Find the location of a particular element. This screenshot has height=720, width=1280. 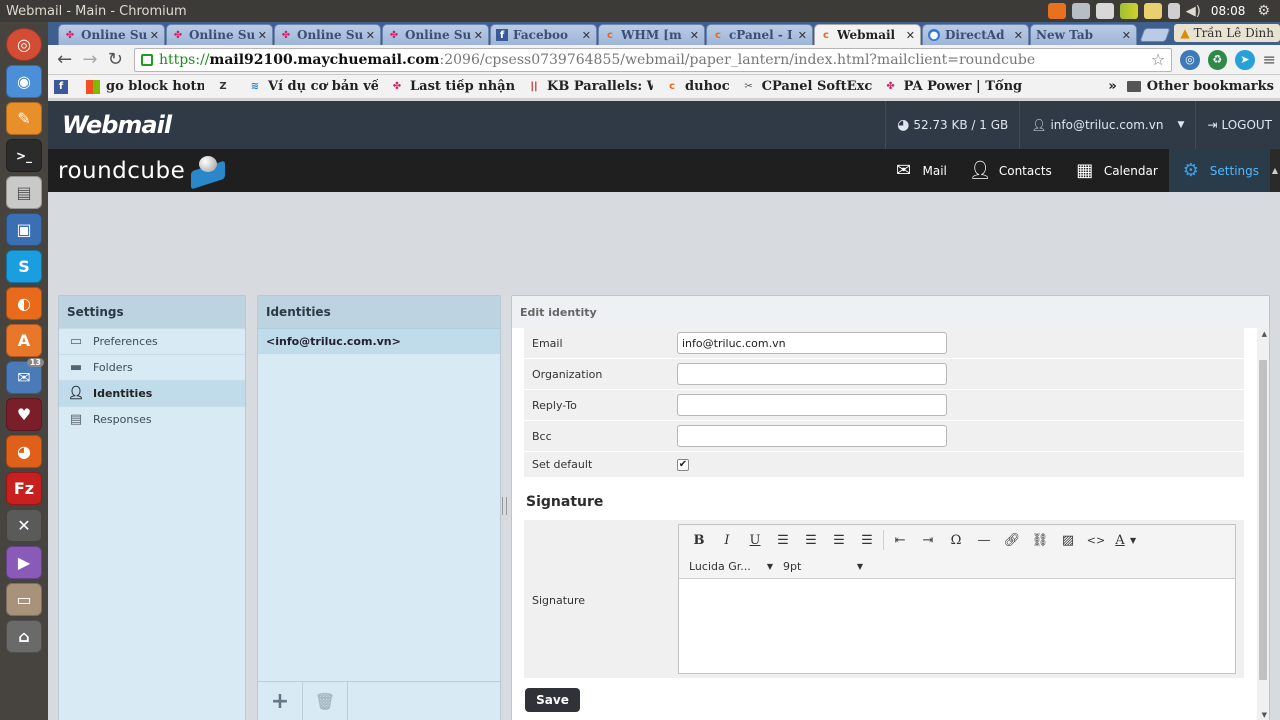

clock: 08:08 is located at coordinates (1228, 11).